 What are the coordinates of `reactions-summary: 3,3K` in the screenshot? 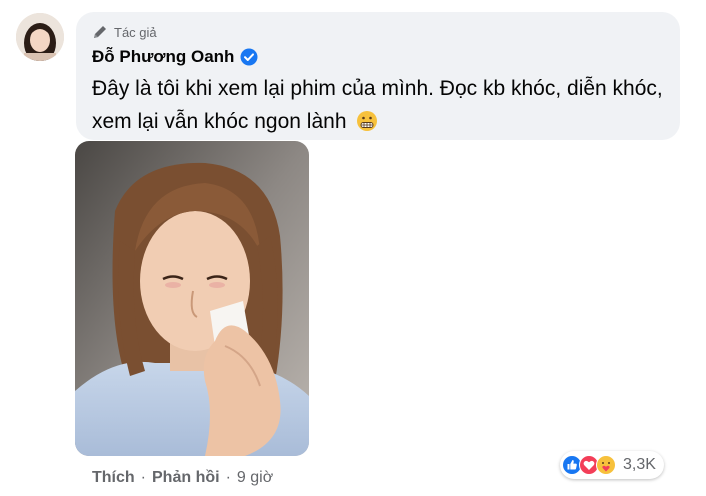 It's located at (612, 465).